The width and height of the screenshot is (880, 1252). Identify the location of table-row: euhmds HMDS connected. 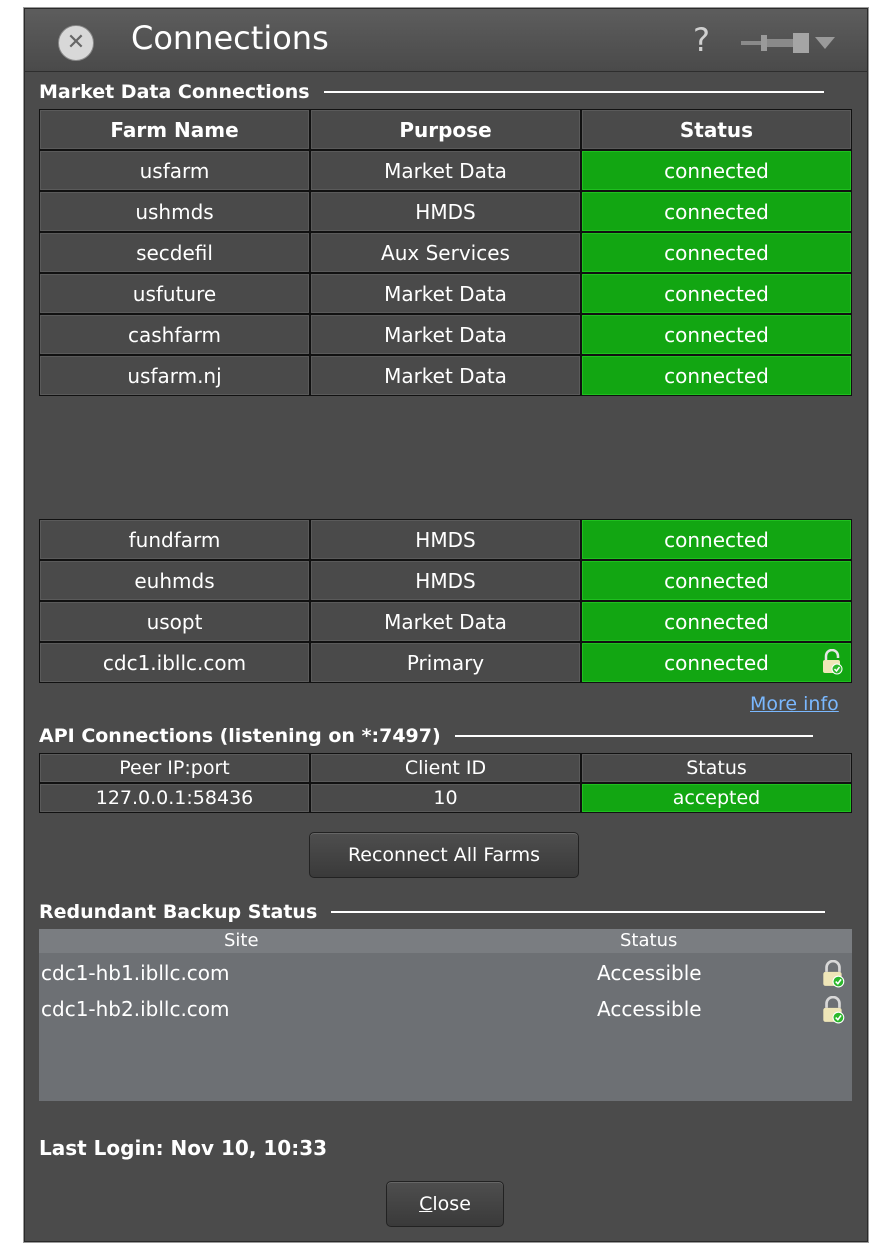
(445, 580).